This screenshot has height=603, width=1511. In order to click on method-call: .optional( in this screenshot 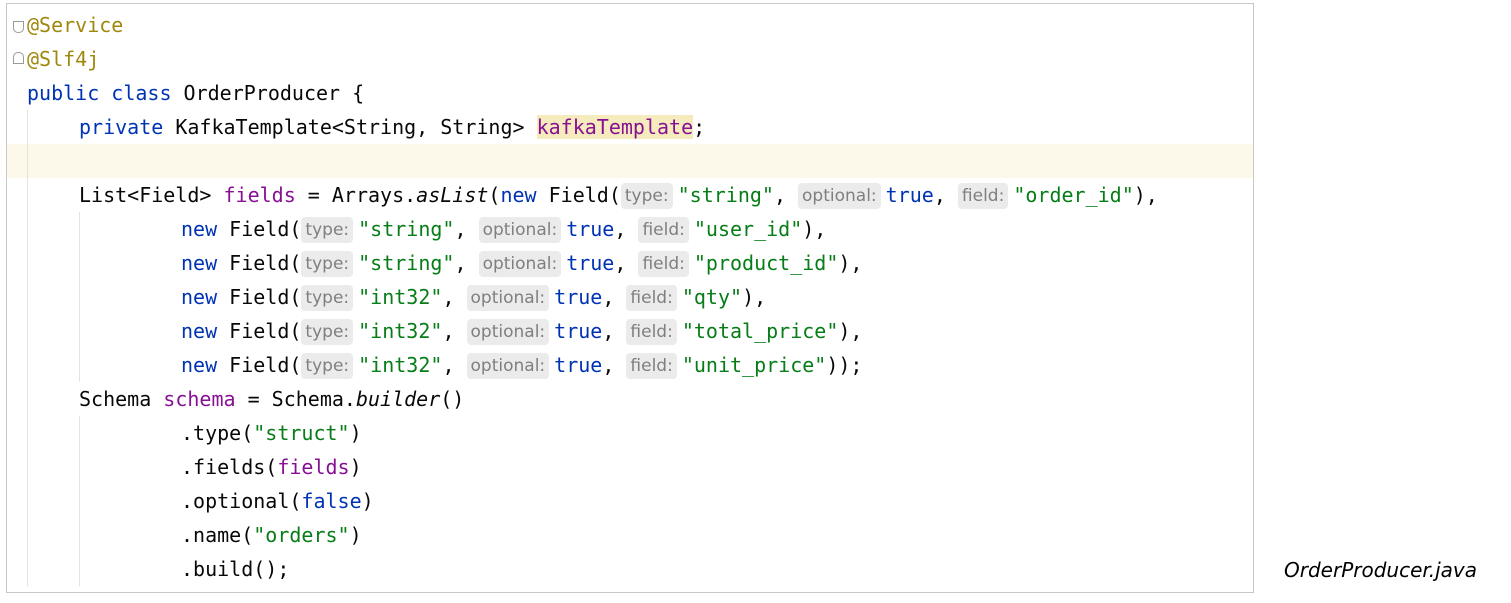, I will do `click(241, 501)`.